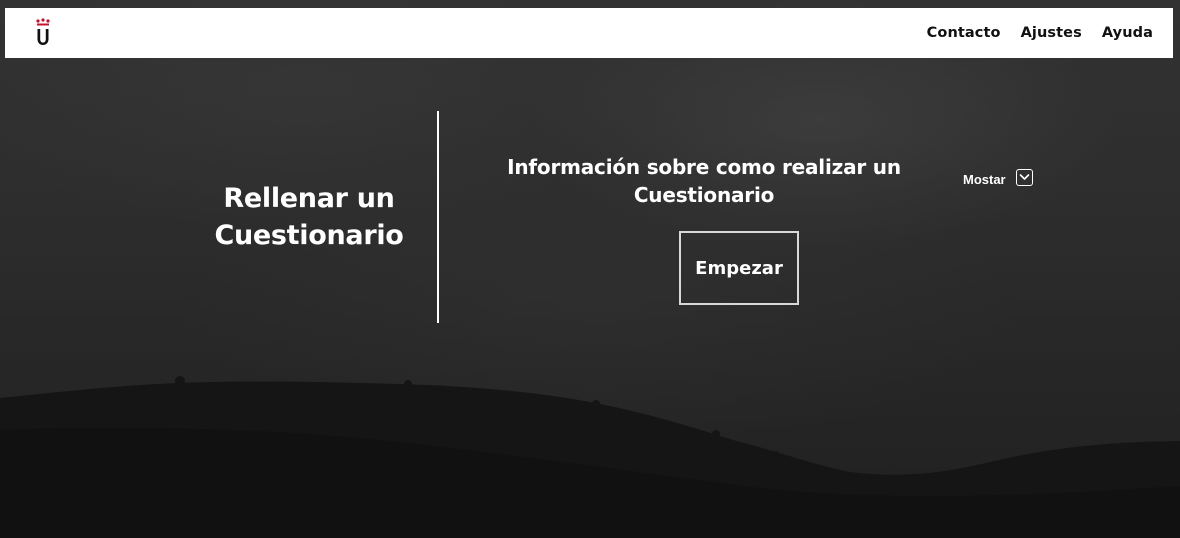 This screenshot has width=1180, height=538. Describe the element at coordinates (984, 179) in the screenshot. I see `show-toggle-label: Mostar` at that location.